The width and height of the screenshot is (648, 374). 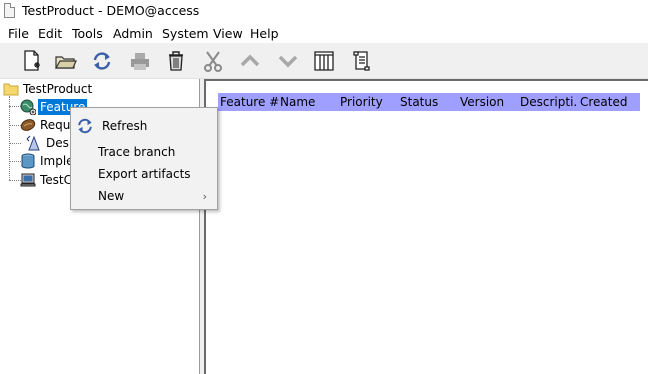 What do you see at coordinates (137, 152) in the screenshot?
I see `menu-item-trace-branch-label: Trace branch` at bounding box center [137, 152].